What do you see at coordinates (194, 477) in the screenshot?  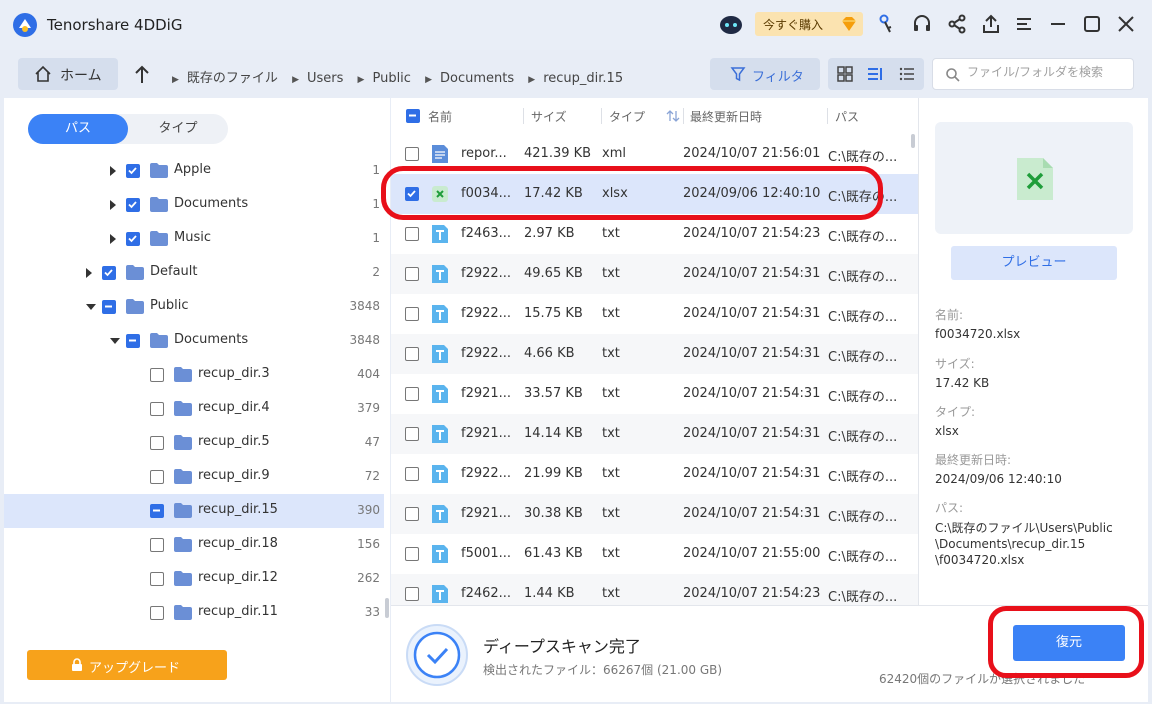 I see `tree-item: recup_dir.9 72` at bounding box center [194, 477].